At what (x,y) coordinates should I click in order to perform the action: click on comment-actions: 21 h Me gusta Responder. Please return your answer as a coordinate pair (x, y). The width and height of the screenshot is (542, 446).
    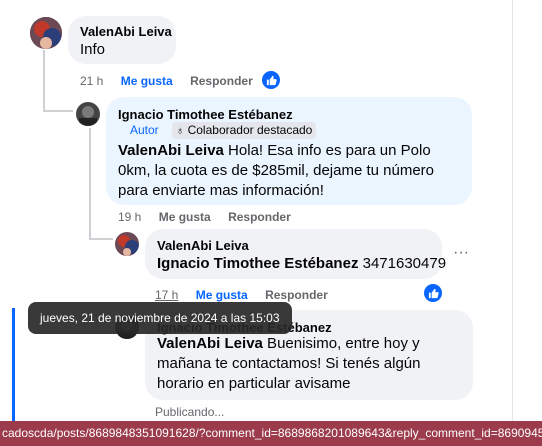
    Looking at the image, I should click on (173, 81).